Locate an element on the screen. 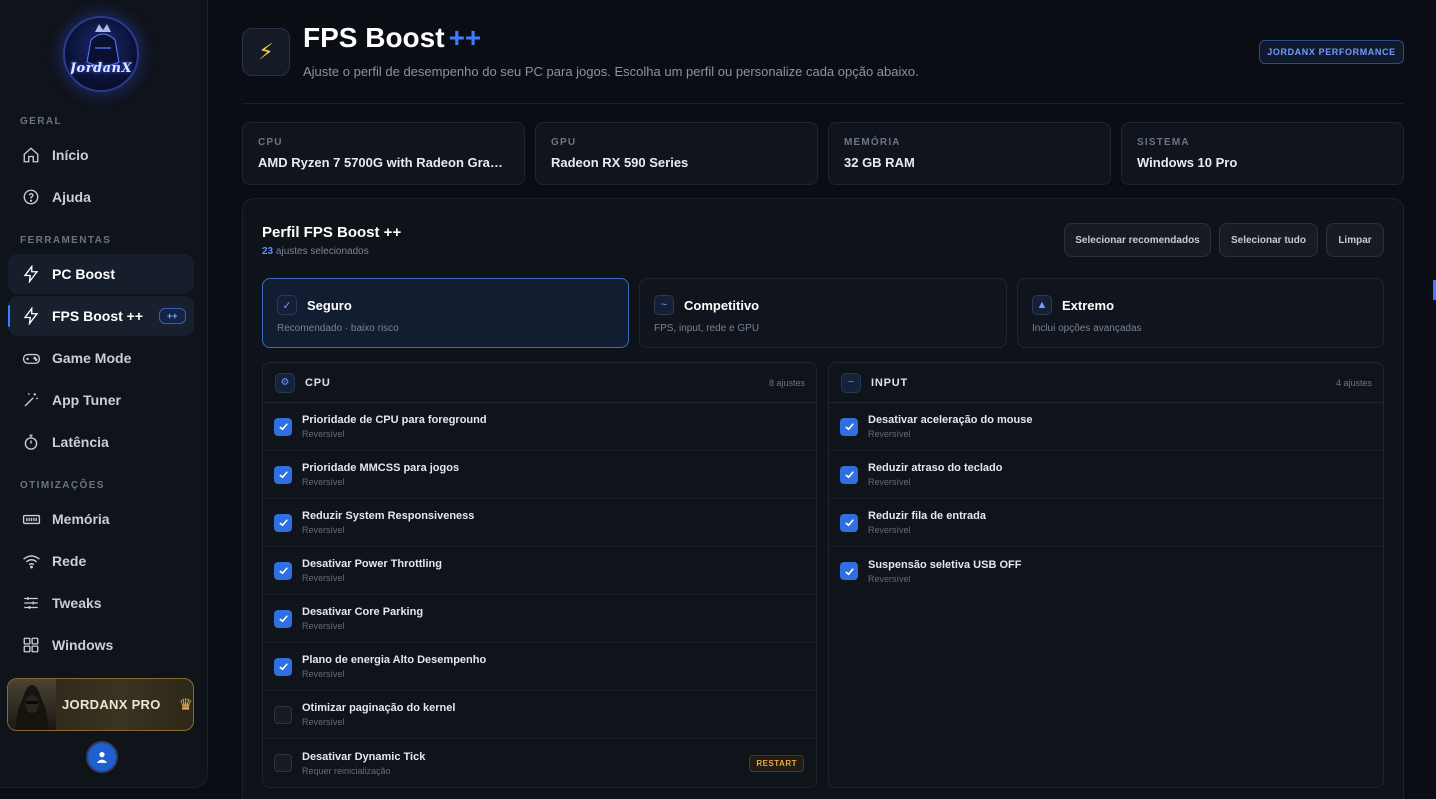 The image size is (1436, 799). warning-icon: ▲ is located at coordinates (1042, 305).